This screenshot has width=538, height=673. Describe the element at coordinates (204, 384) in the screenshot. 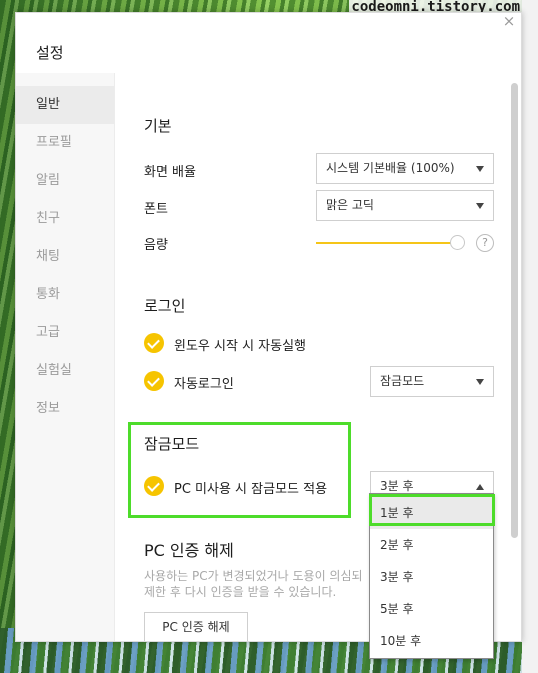

I see `autologin-label: 자동로그인` at that location.